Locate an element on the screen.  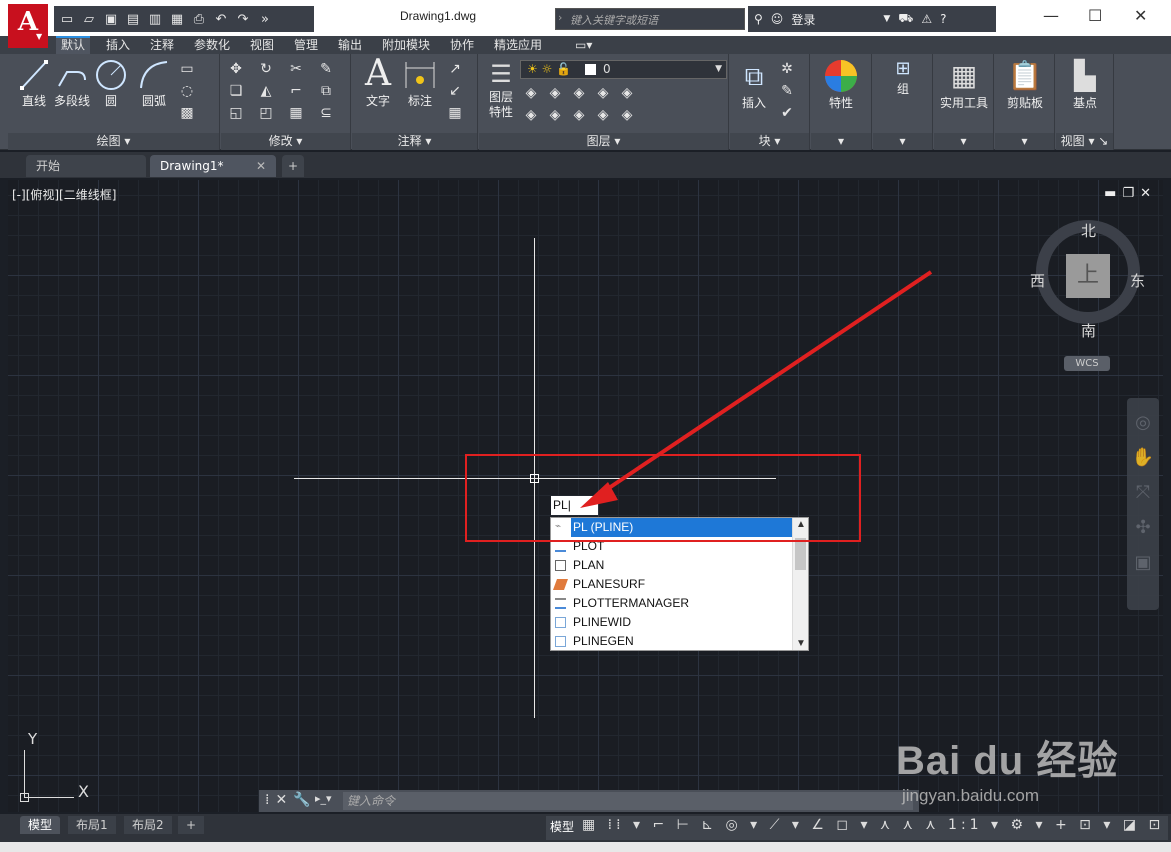
chevron-down-icon: ▼ is located at coordinates (886, 19).